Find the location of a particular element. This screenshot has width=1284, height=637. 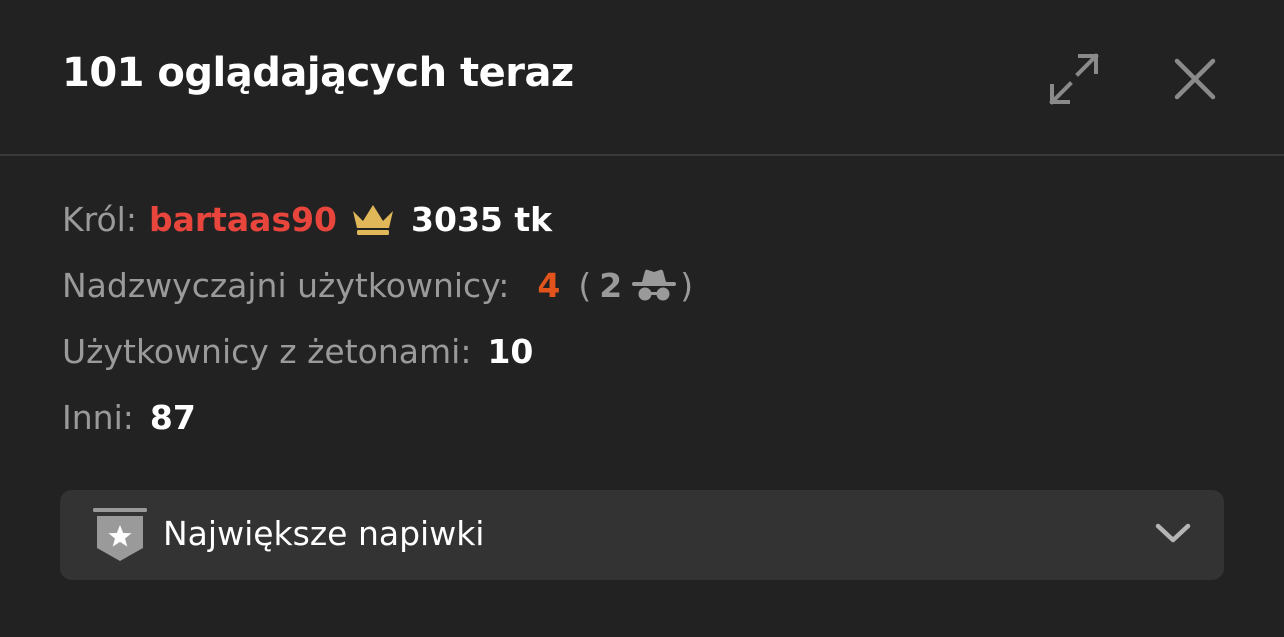

close-icon is located at coordinates (1195, 79).